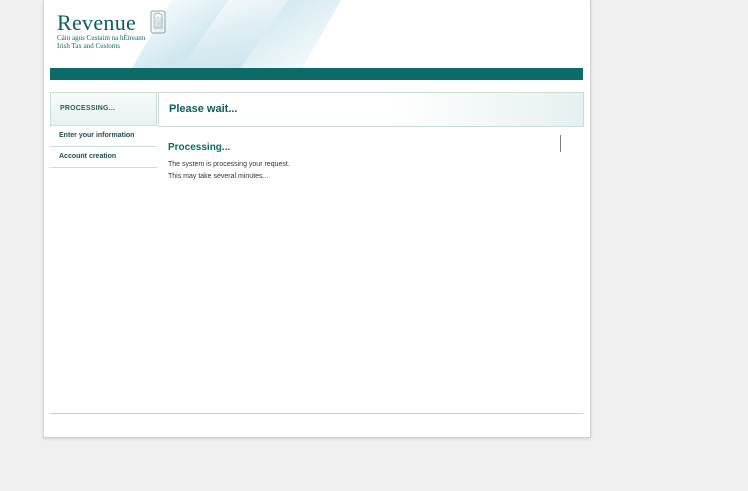 The image size is (748, 491). Describe the element at coordinates (97, 22) in the screenshot. I see `logo-title: Revenue` at that location.